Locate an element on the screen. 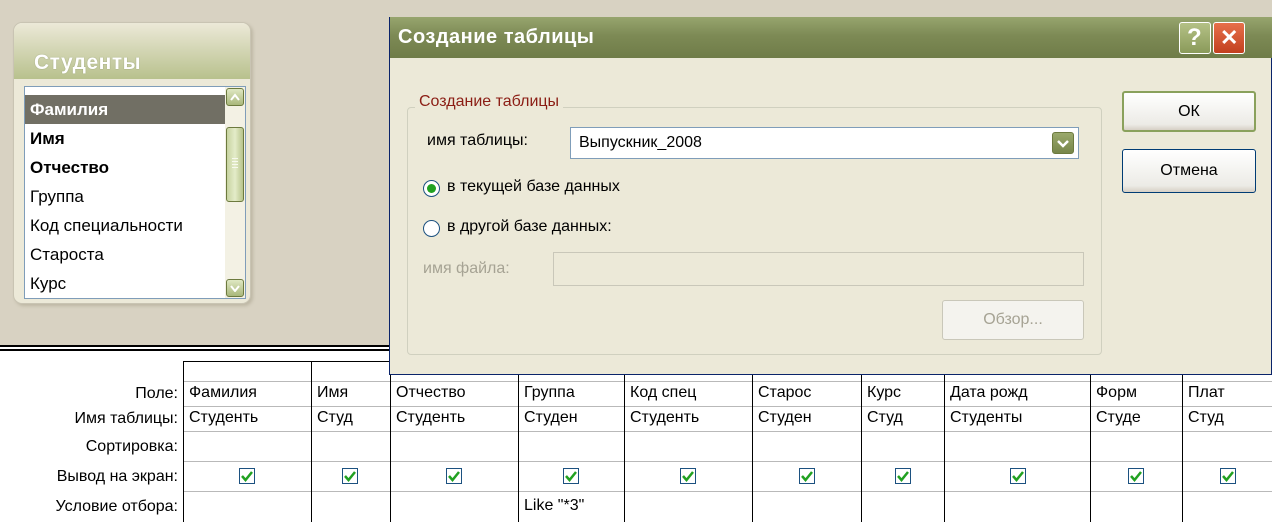 The height and width of the screenshot is (522, 1272). close-button: ✕ is located at coordinates (1229, 38).